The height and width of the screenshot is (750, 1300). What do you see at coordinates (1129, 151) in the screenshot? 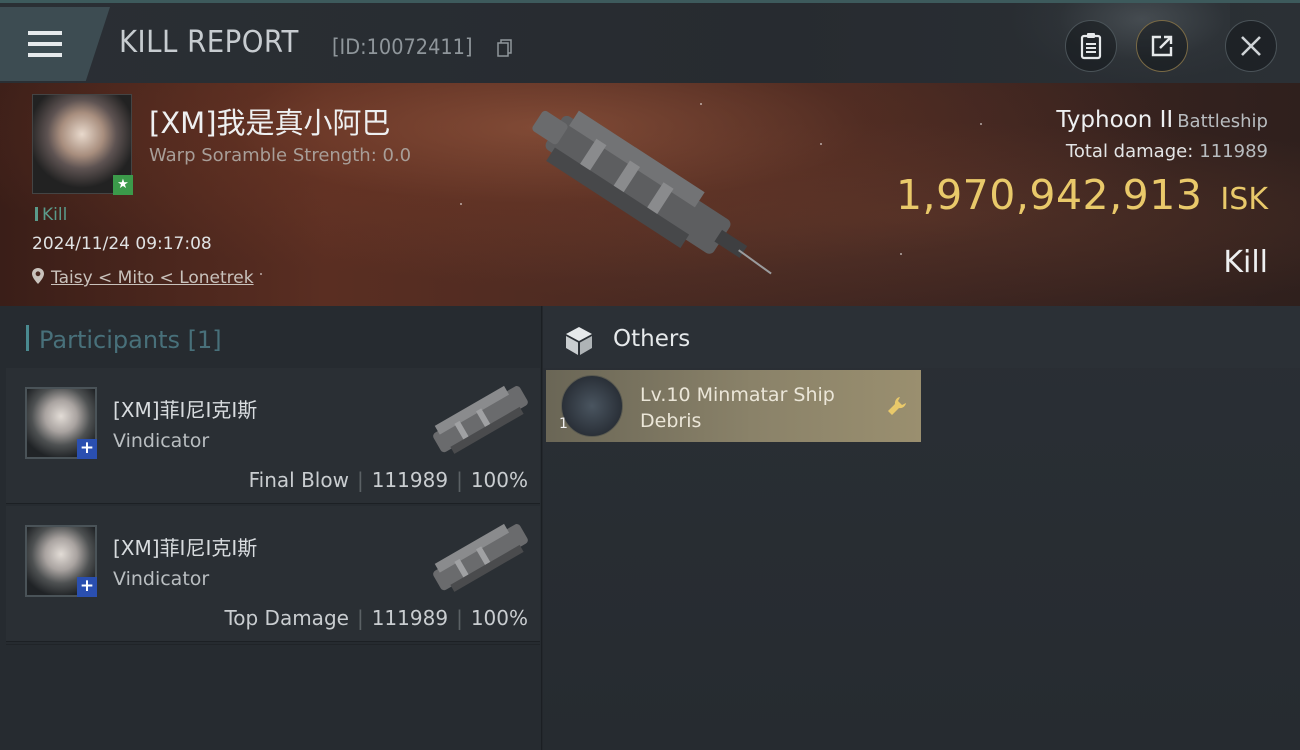
I see `total-damage-label: Total damage:` at bounding box center [1129, 151].